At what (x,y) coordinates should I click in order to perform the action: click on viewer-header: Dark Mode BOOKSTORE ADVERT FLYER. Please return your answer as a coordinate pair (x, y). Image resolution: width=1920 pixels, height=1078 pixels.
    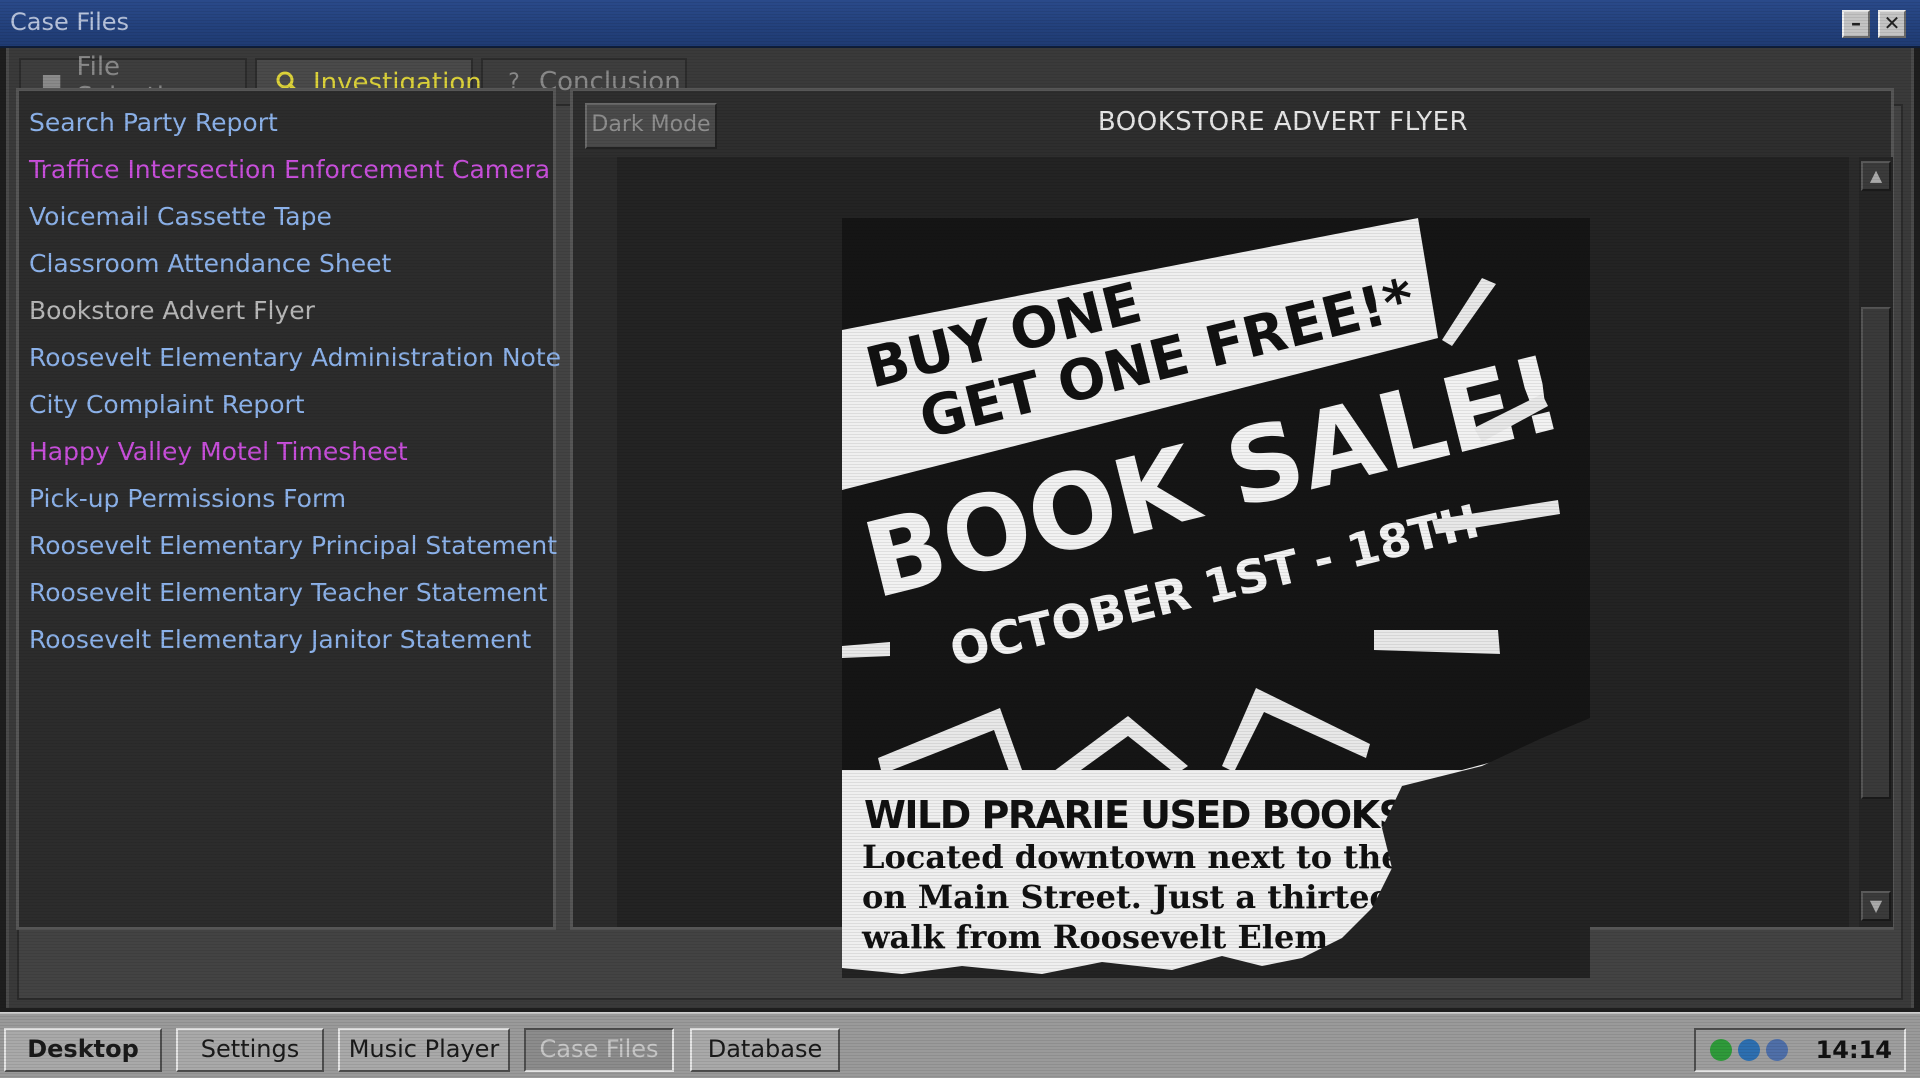
    Looking at the image, I should click on (1232, 124).